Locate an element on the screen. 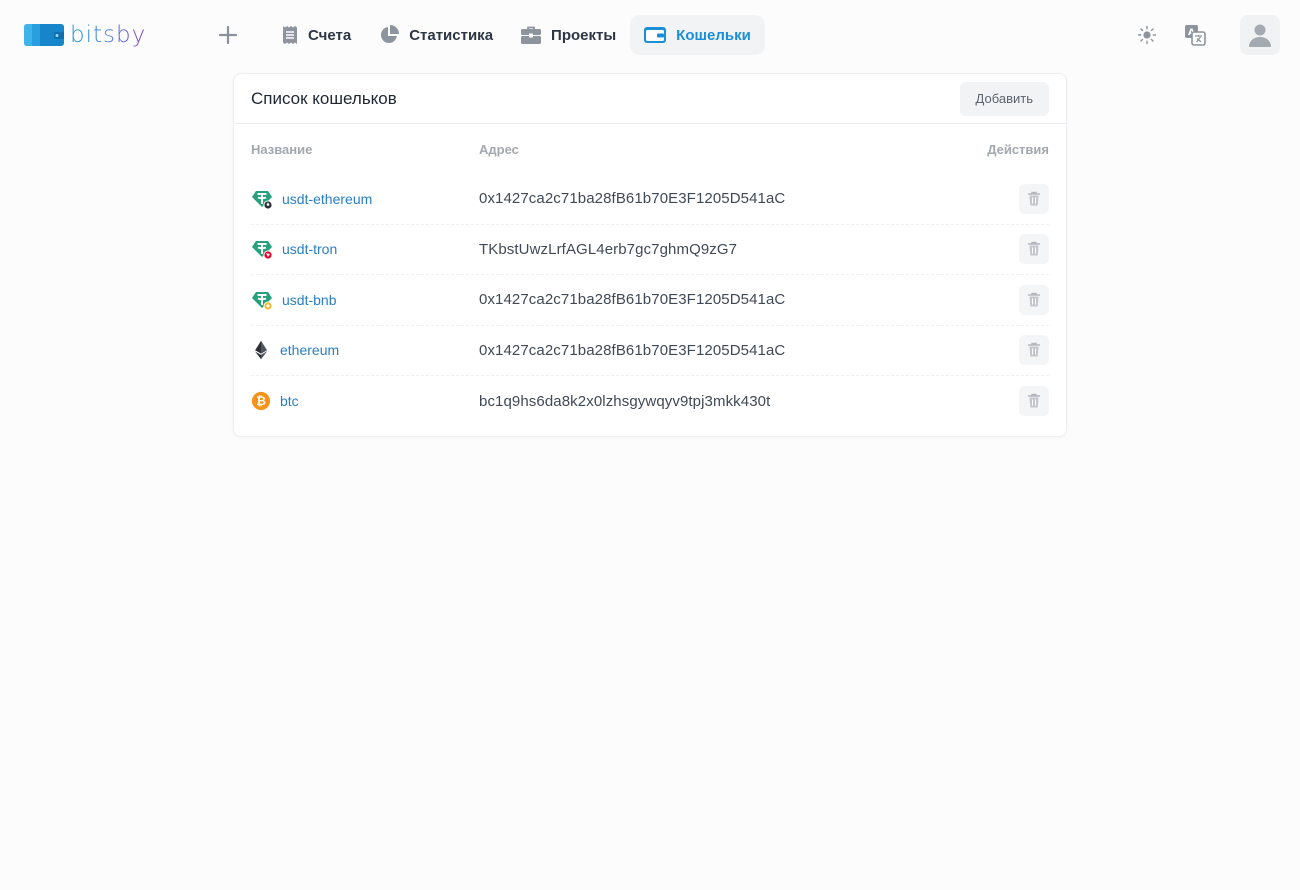  user-avatar is located at coordinates (1260, 35).